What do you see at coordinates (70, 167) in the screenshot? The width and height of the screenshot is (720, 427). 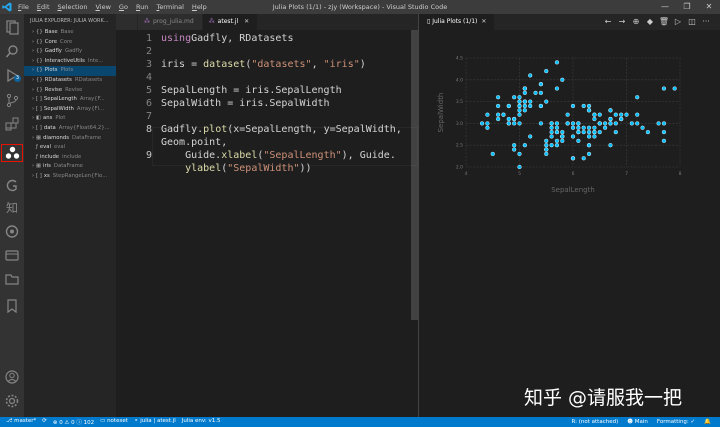 I see `tree-item-iris: › ▦ iris DataFrame` at bounding box center [70, 167].